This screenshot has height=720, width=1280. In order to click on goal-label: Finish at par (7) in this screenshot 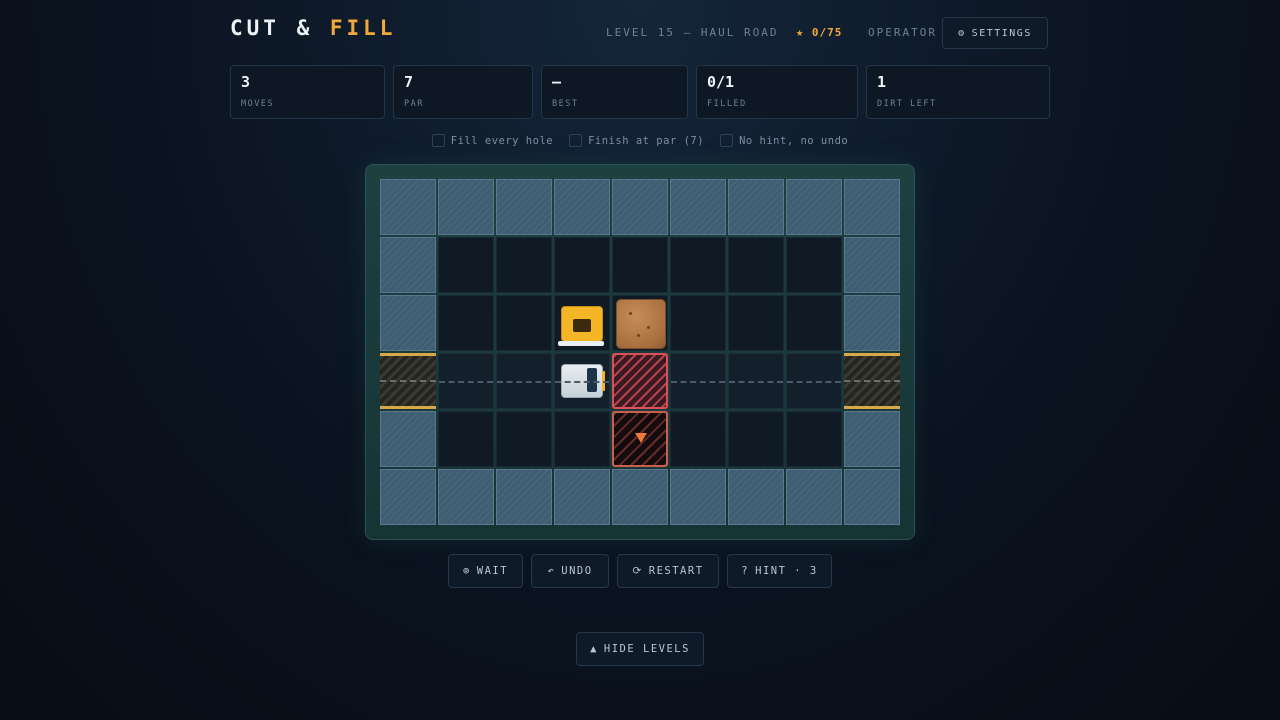, I will do `click(646, 140)`.